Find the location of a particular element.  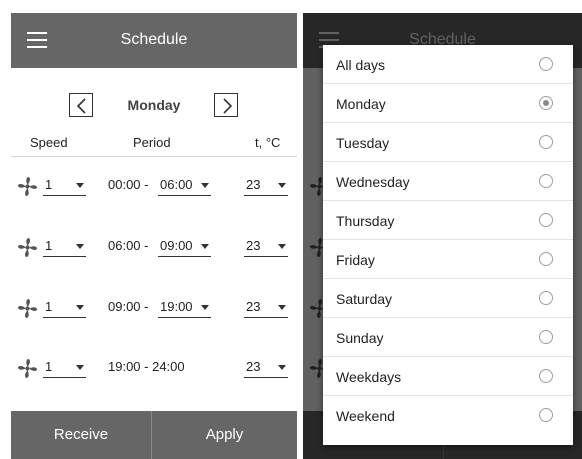

day-option: Saturday is located at coordinates (448, 298).